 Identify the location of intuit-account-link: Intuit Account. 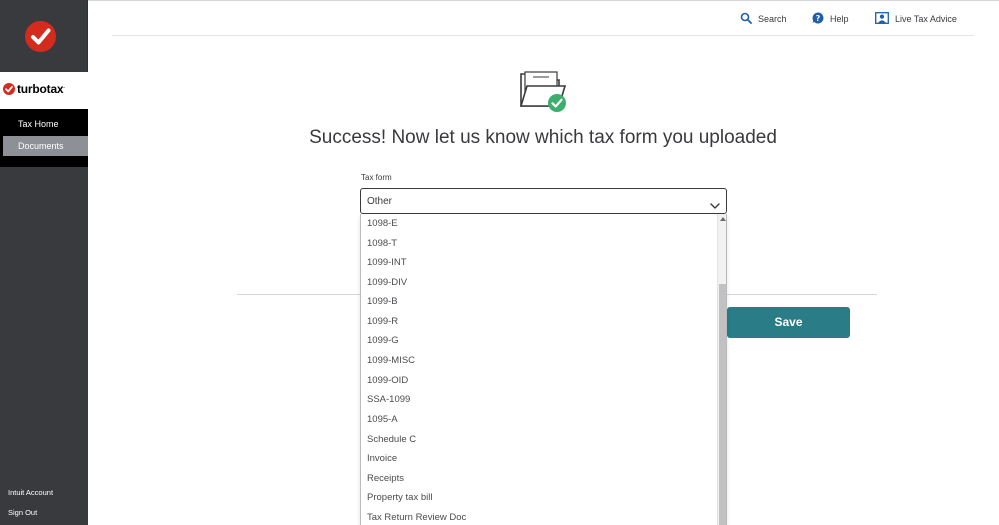
(30, 492).